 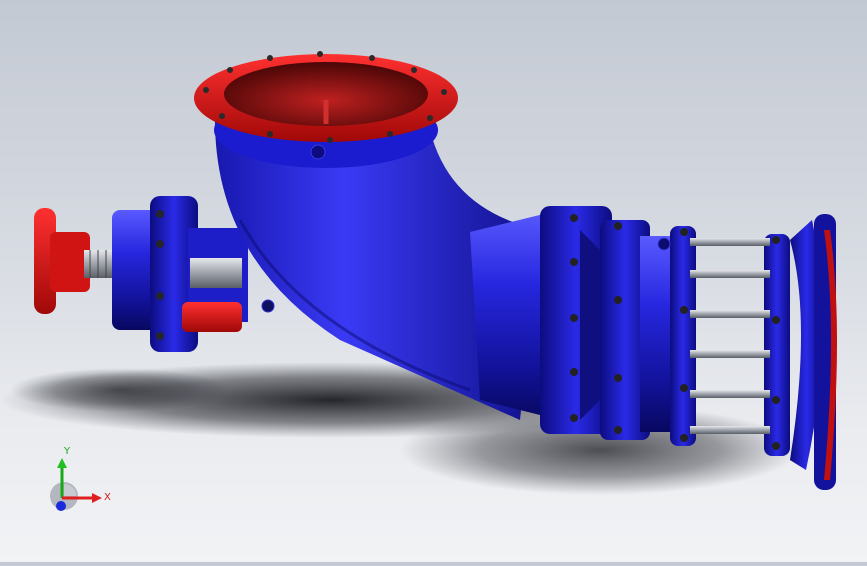 I want to click on coordinate-triad: Y X, so click(x=80, y=480).